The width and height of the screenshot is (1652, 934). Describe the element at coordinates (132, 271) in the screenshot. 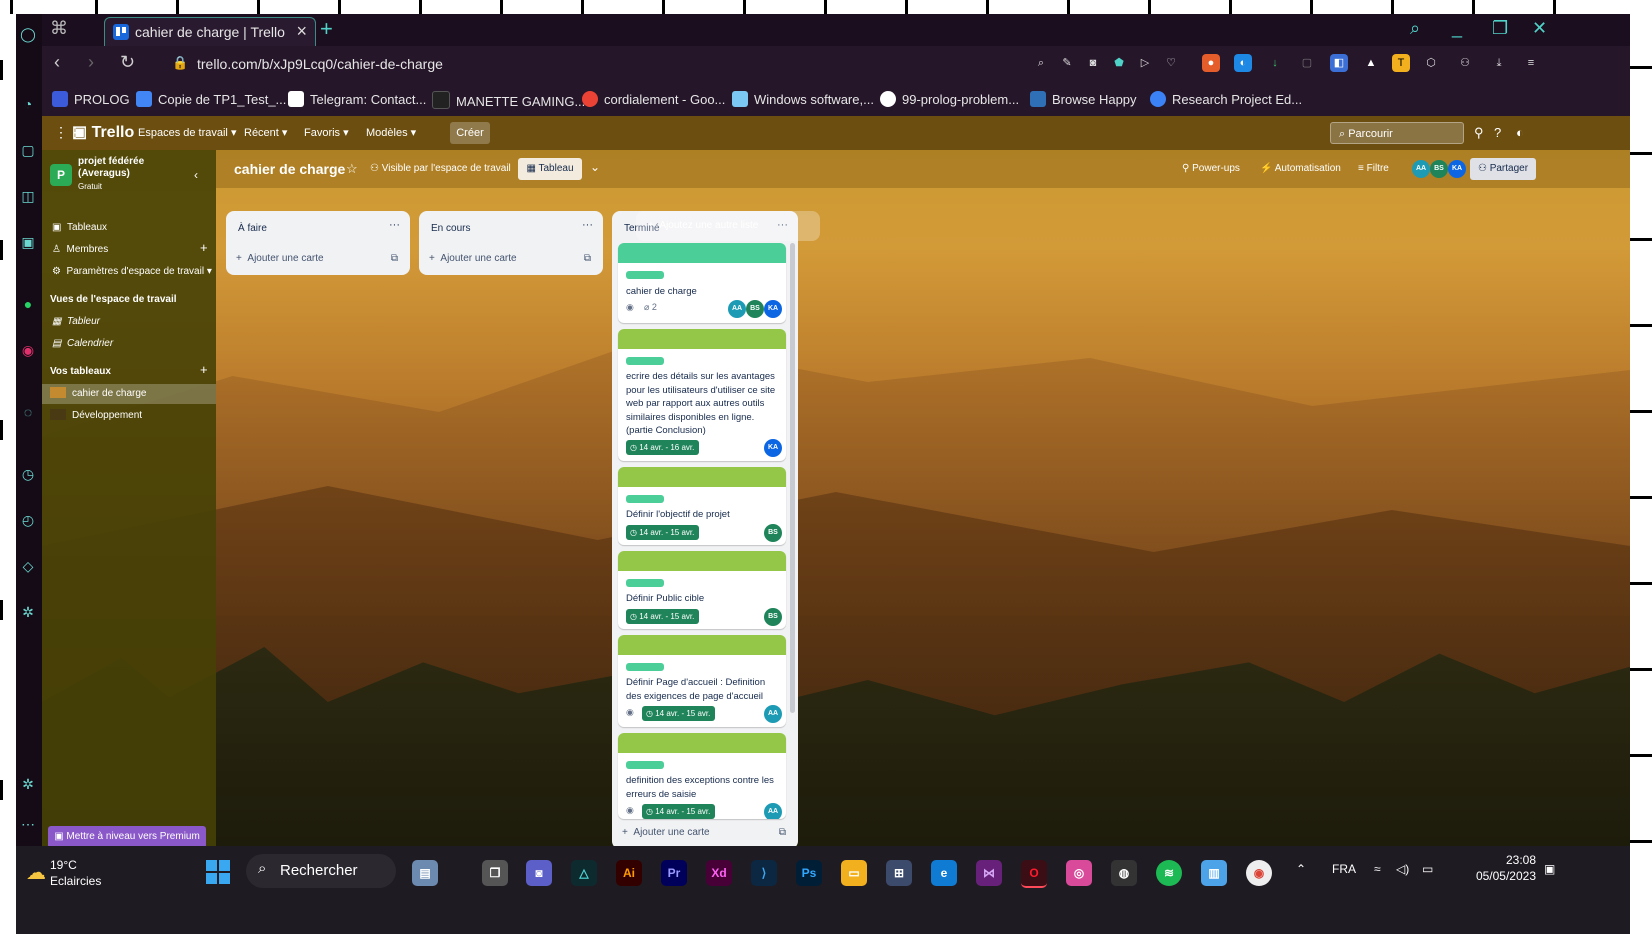

I see `sidebar-item-settings: ⚙ Paramètres d'espace de travail ▾` at that location.